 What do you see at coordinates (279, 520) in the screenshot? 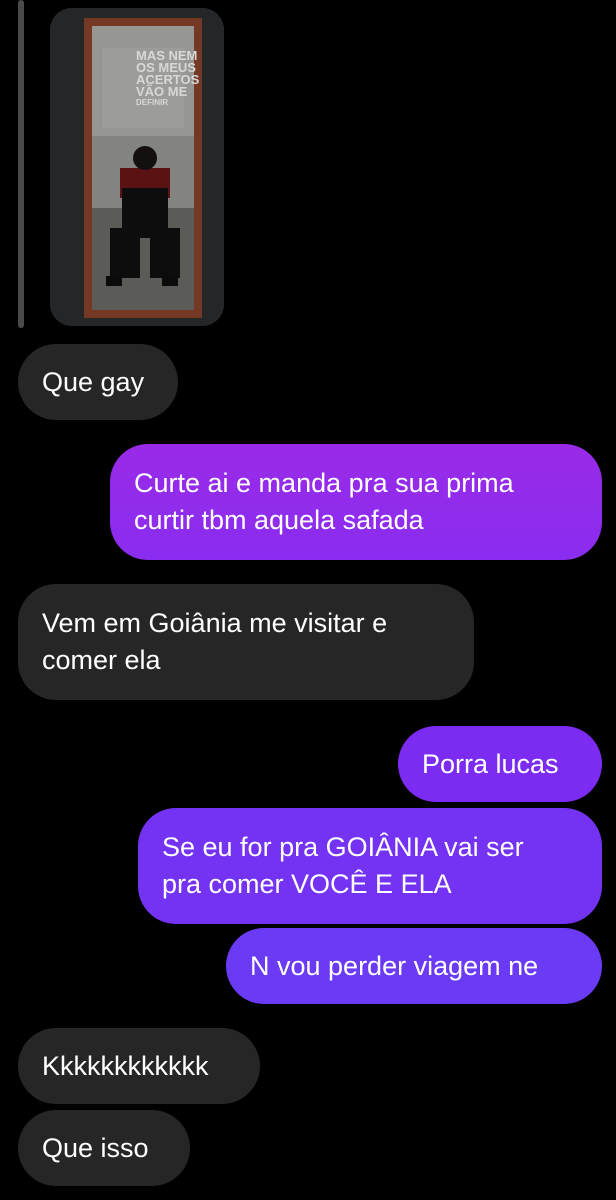
I see `message-text: curtir tbm aquela safada` at bounding box center [279, 520].